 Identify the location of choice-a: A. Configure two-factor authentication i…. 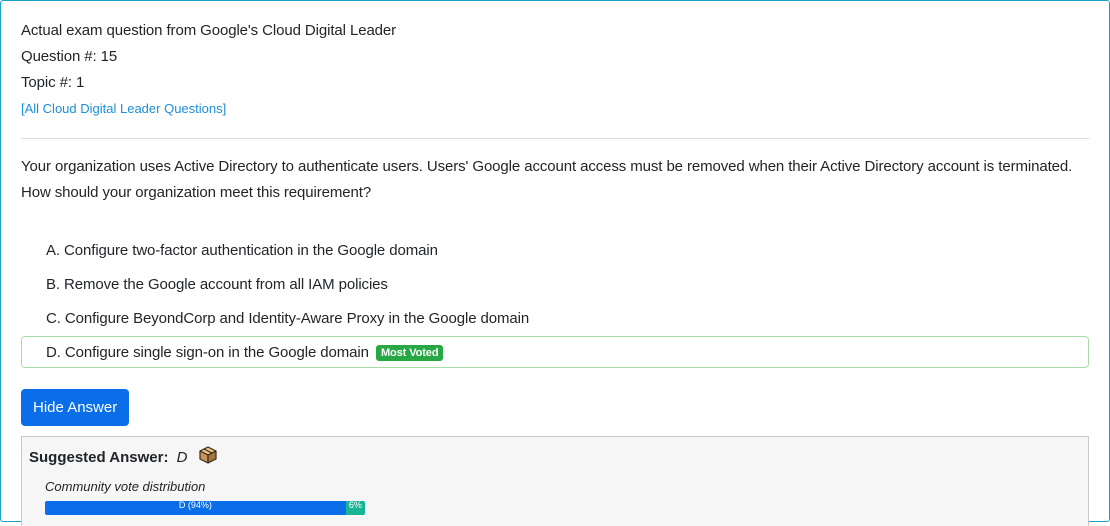
(555, 250).